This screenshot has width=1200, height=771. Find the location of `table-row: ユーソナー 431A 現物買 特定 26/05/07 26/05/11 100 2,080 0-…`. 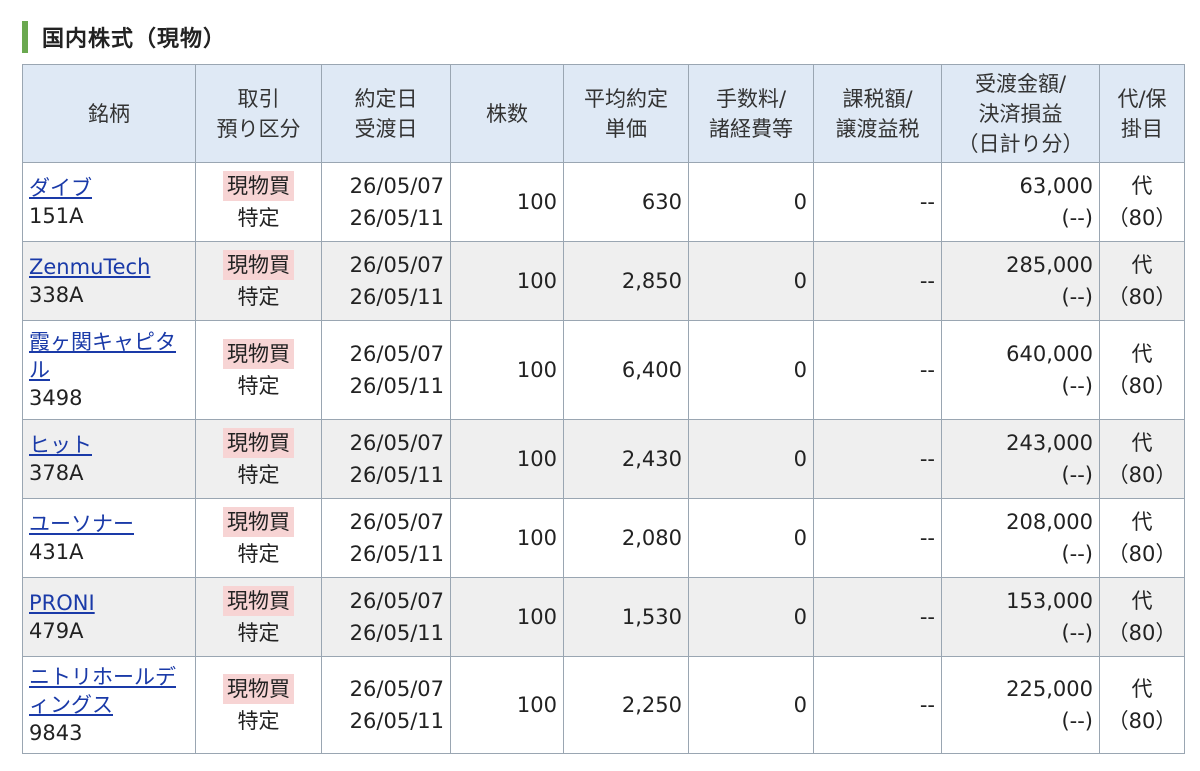

table-row: ユーソナー 431A 現物買 特定 26/05/07 26/05/11 100 2,080 0-… is located at coordinates (603, 538).